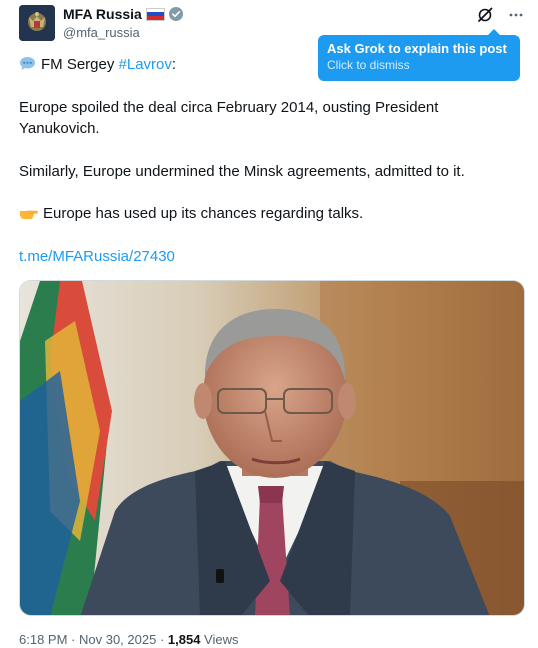 This screenshot has width=538, height=648. What do you see at coordinates (29, 214) in the screenshot?
I see `pointing-hand-icon` at bounding box center [29, 214].